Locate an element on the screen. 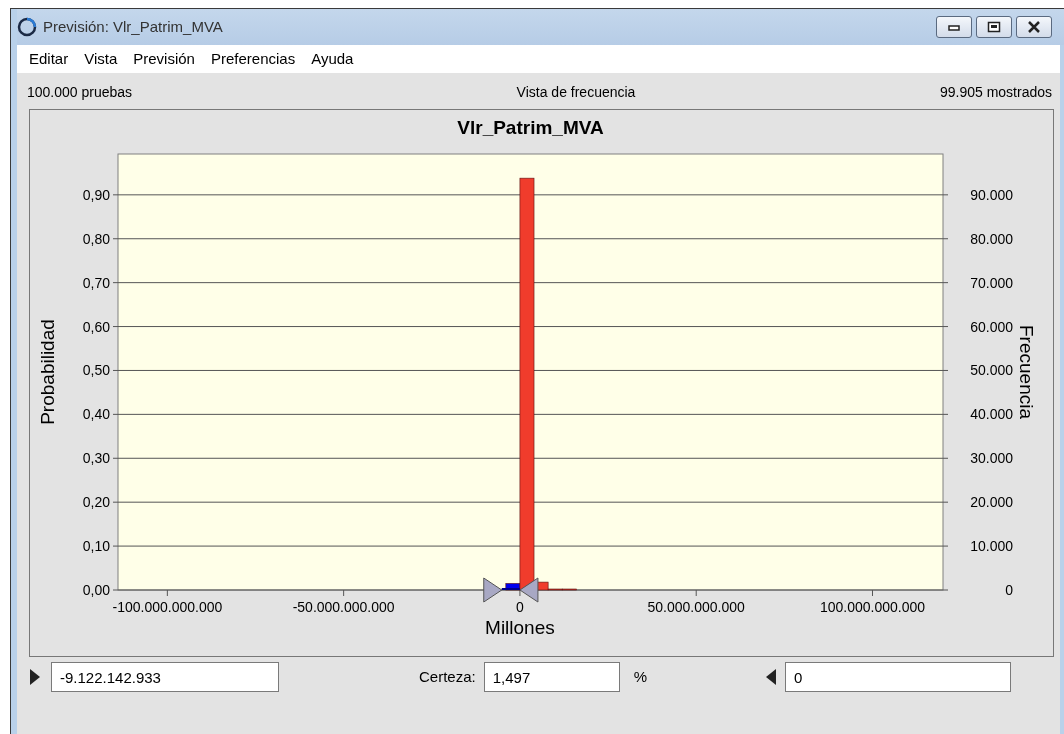 The width and height of the screenshot is (1064, 734). window-title: Previsión: Vlr_Patrim_MVA is located at coordinates (133, 26).